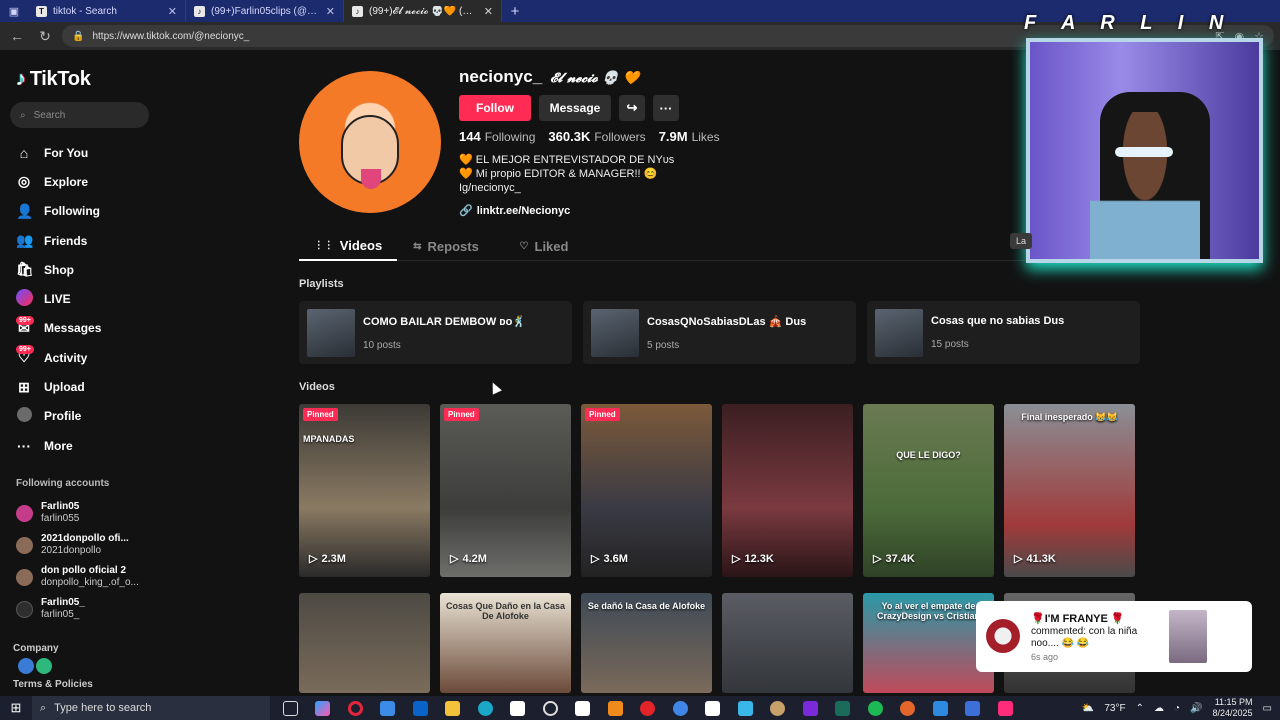 The width and height of the screenshot is (1280, 720). I want to click on following-account: 2021donpollo ofi... 2021donpollo, so click(101, 545).